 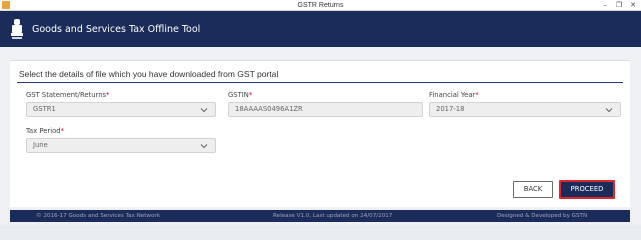 What do you see at coordinates (269, 109) in the screenshot?
I see `gstin-value: 18AAAAS0496A1ZR` at bounding box center [269, 109].